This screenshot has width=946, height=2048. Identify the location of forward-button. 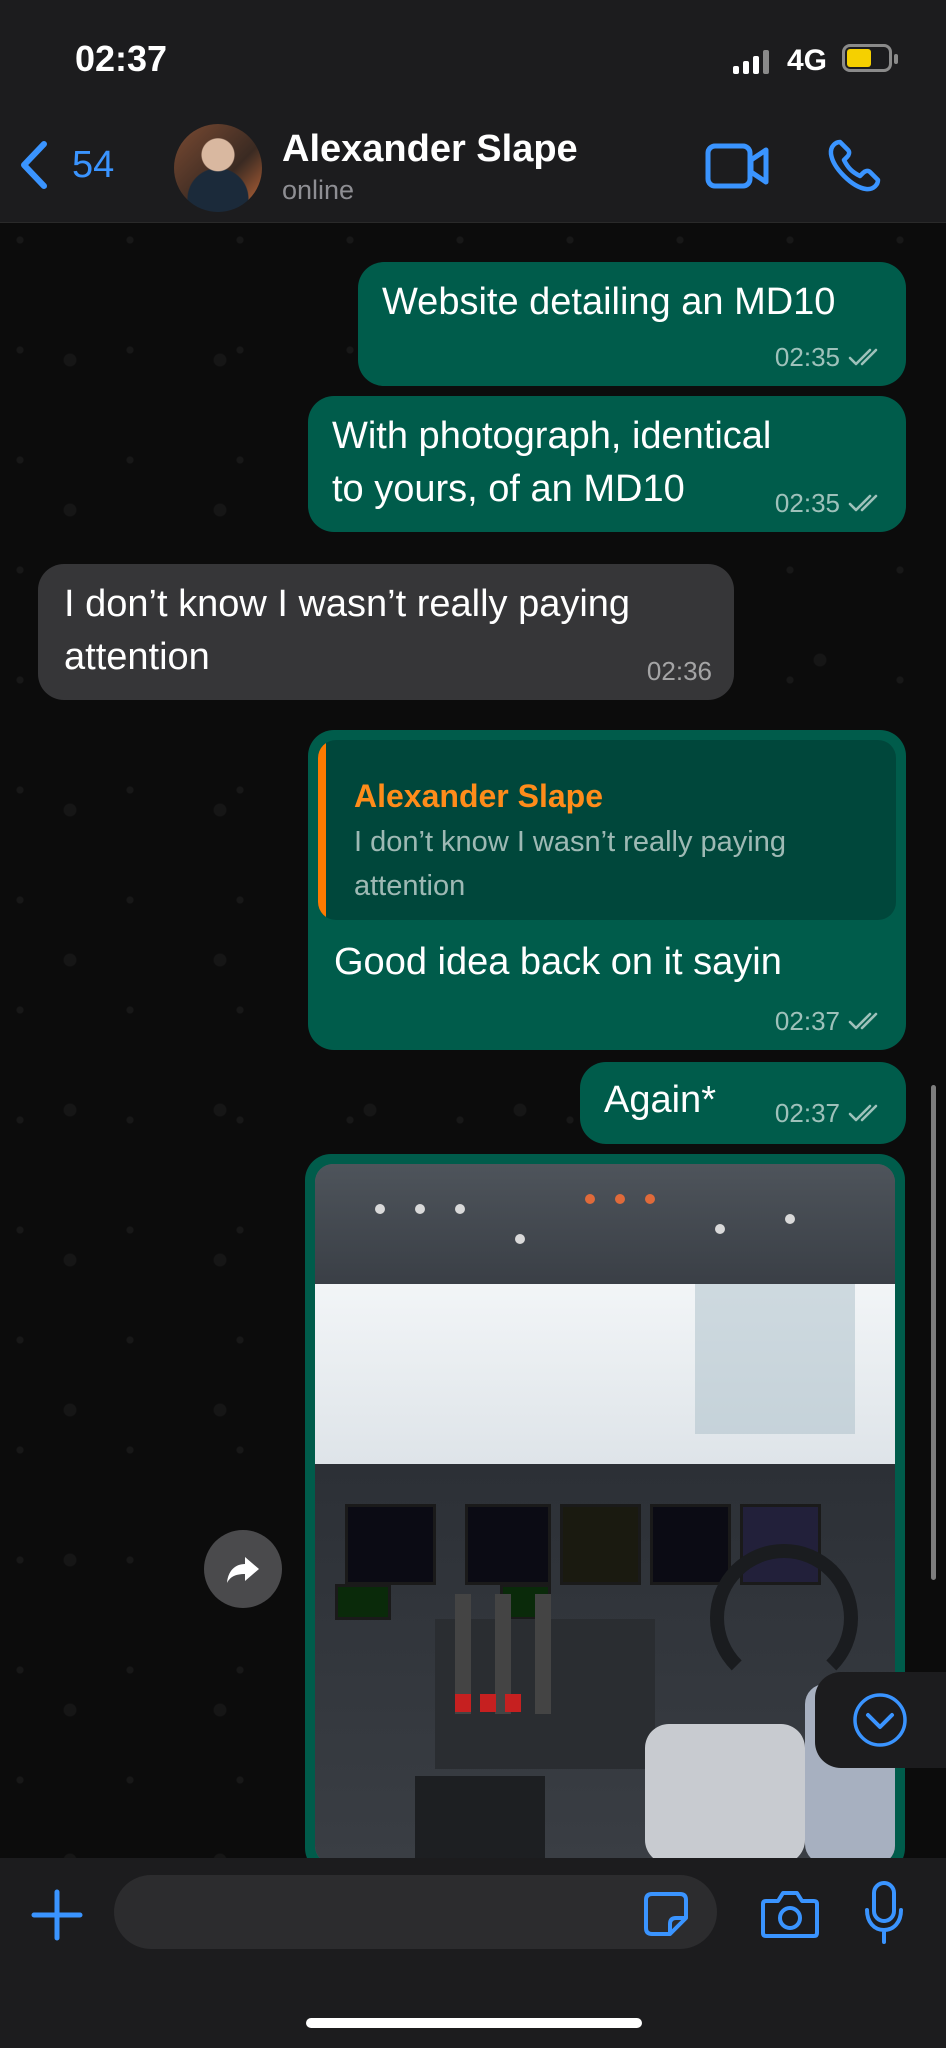
(243, 1569).